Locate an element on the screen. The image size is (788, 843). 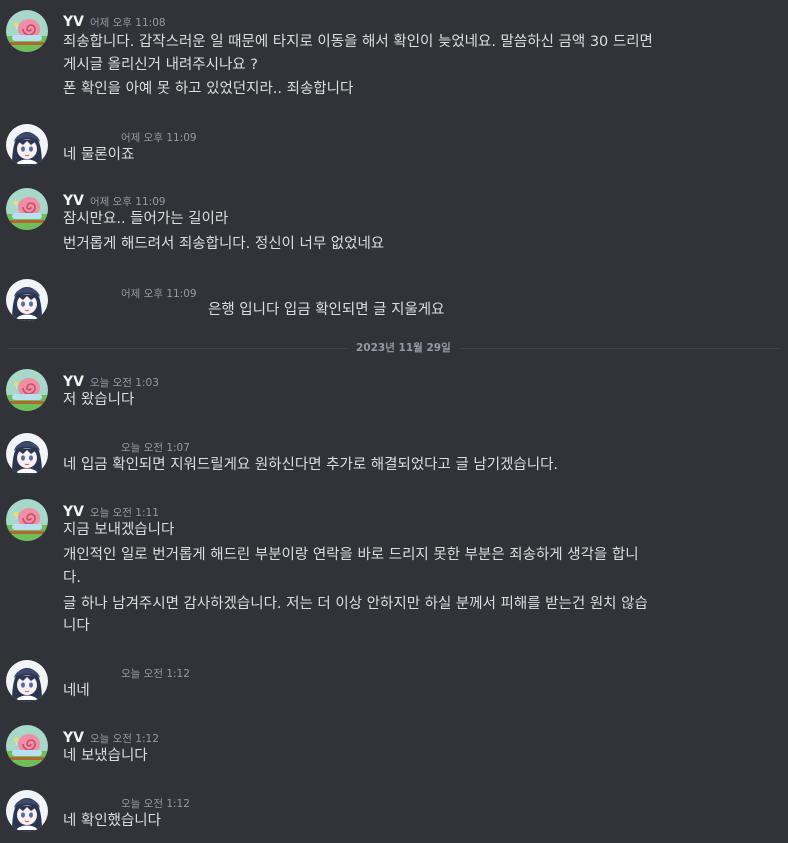
timestamp: 오늘 오전 1:07 is located at coordinates (155, 448).